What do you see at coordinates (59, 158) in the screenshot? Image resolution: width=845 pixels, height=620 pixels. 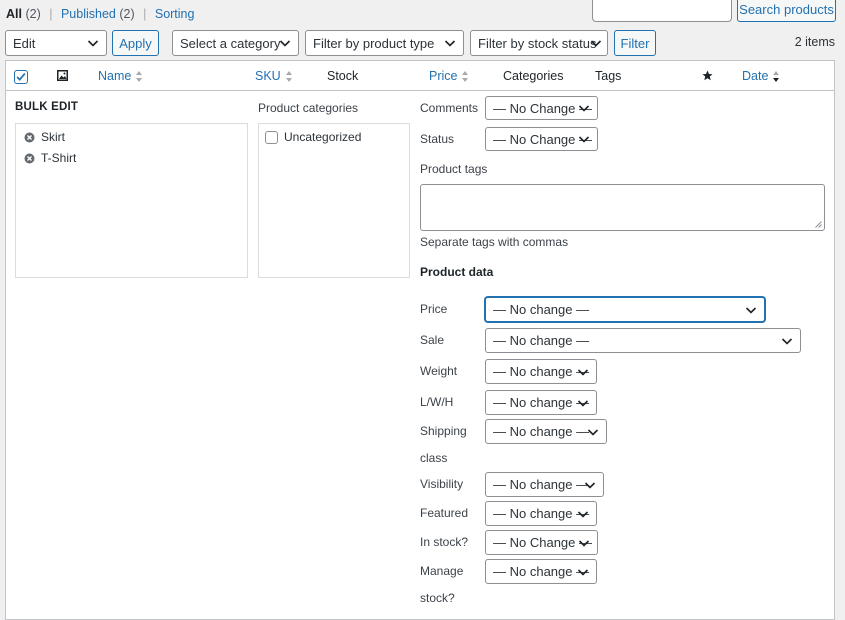 I see `product-name: T-Shirt` at bounding box center [59, 158].